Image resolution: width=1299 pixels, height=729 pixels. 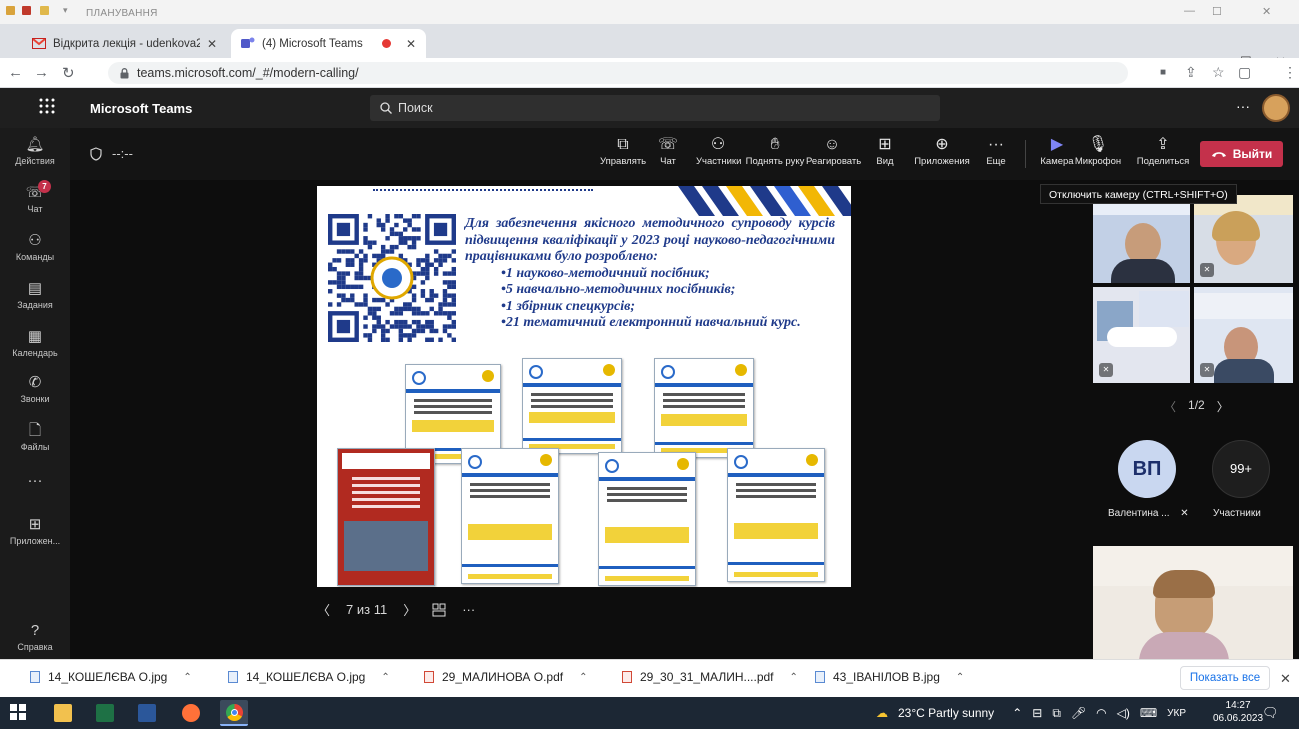 I want to click on quick-access-icon, so click(x=44, y=10).